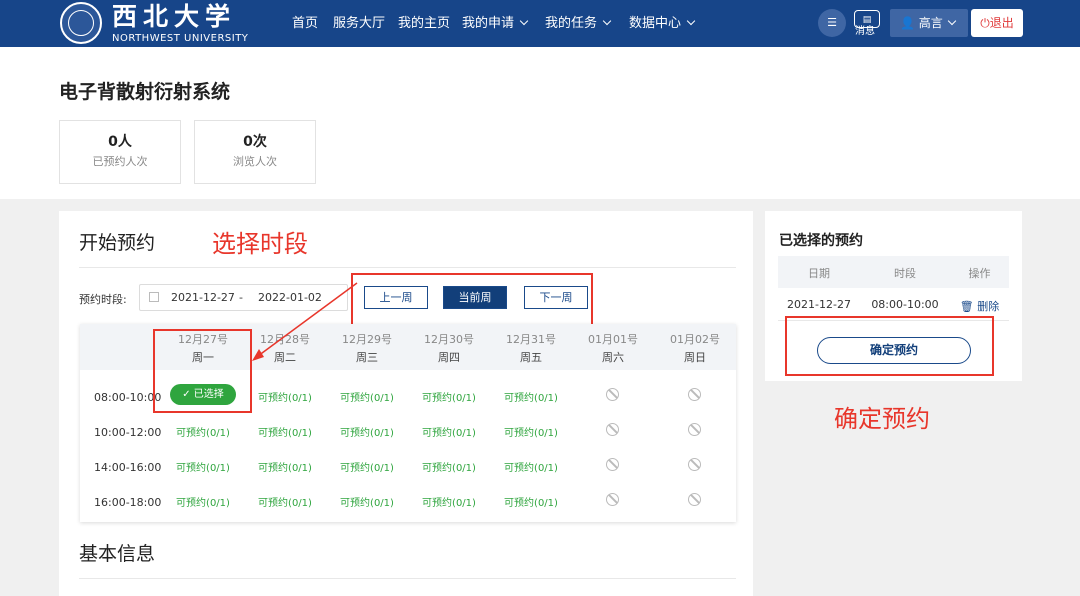 The image size is (1080, 596). Describe the element at coordinates (821, 241) in the screenshot. I see `selected-booking-title: 已选择的预约` at that location.